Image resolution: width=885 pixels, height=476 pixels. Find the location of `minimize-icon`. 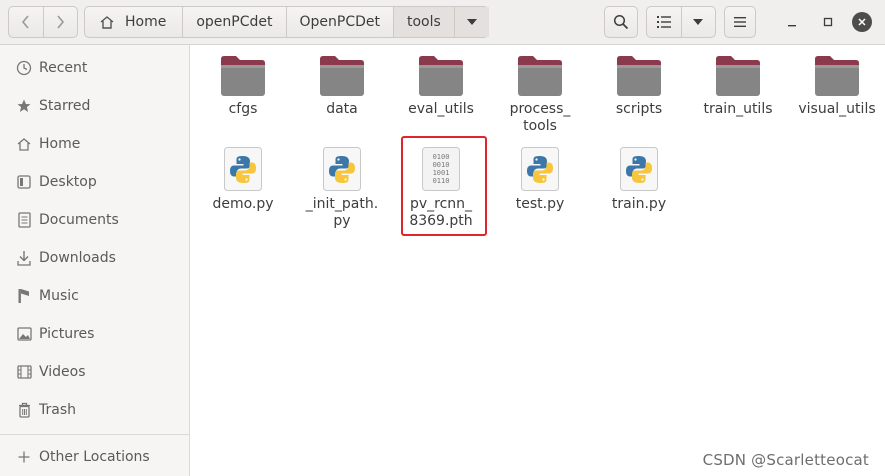

minimize-icon is located at coordinates (792, 26).